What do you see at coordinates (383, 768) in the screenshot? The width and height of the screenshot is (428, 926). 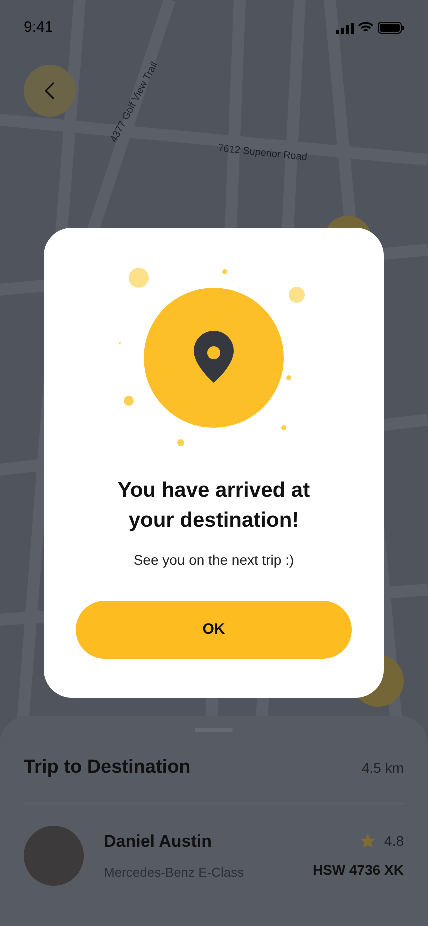 I see `trip-distance: 4.5 km` at bounding box center [383, 768].